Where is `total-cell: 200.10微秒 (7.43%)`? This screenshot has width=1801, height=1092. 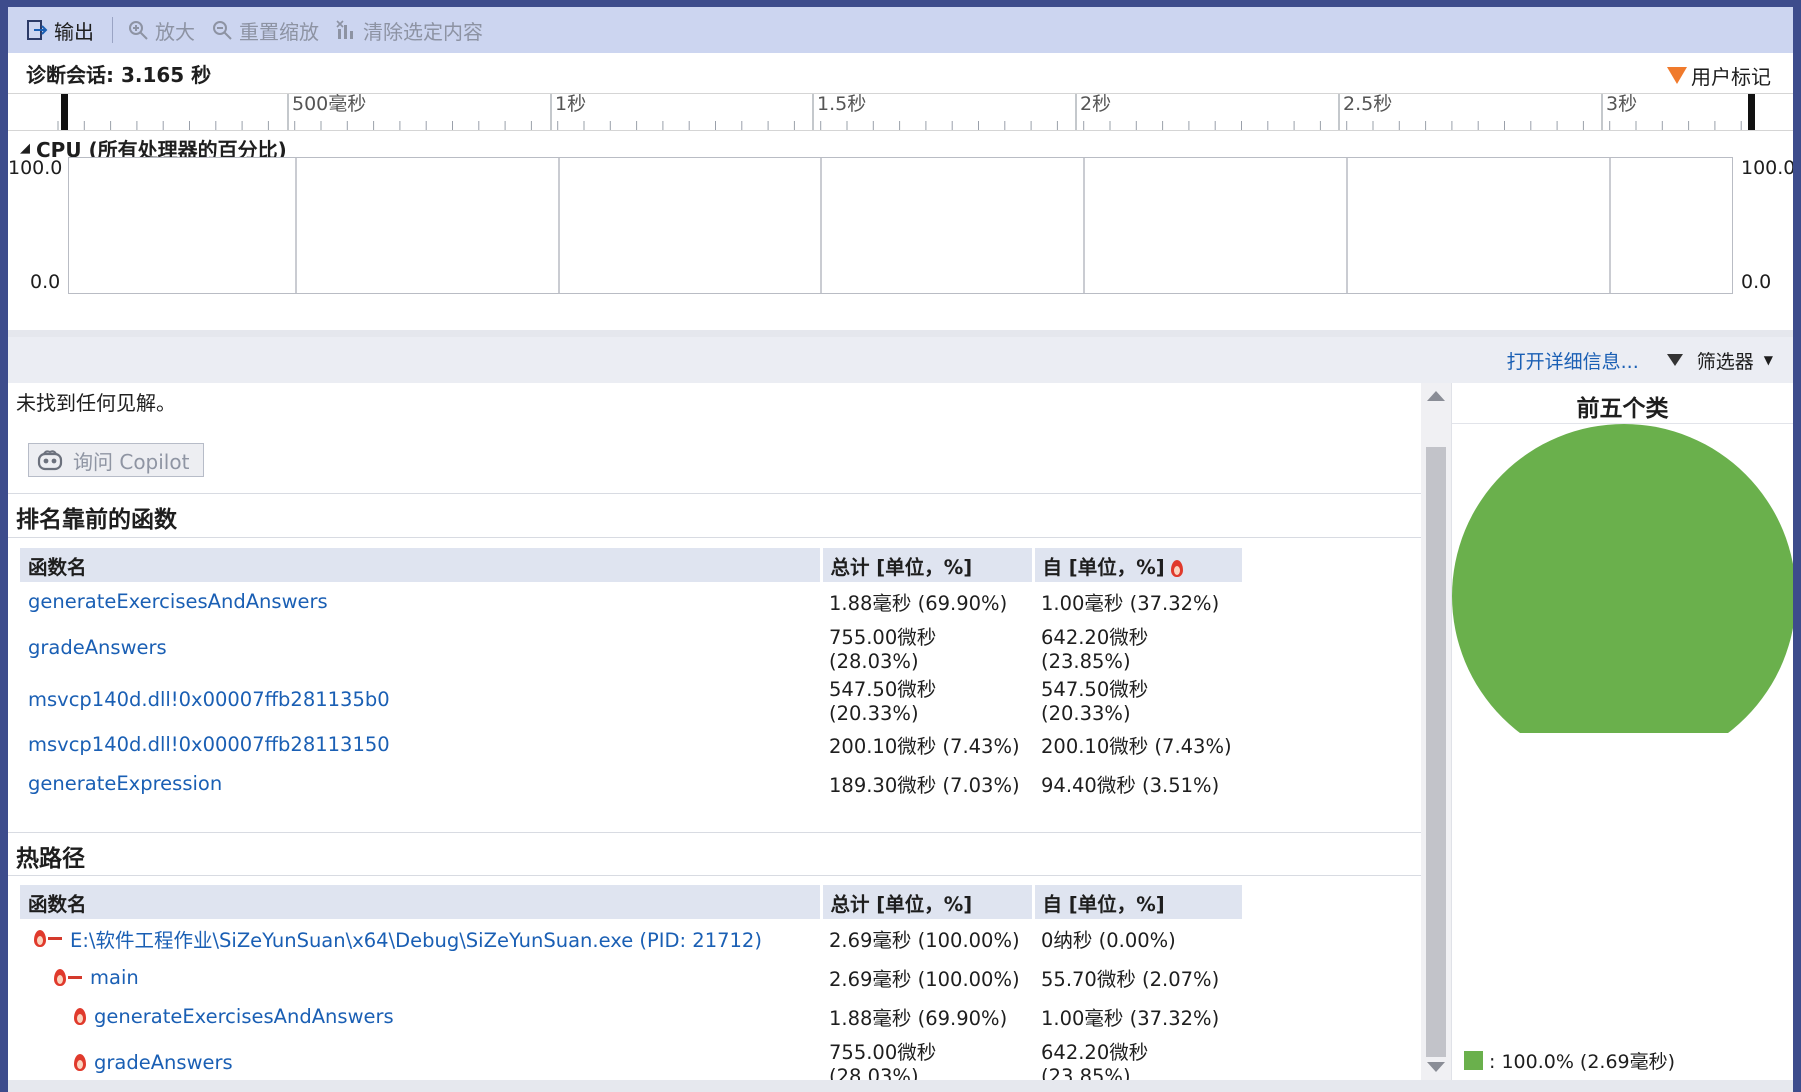 total-cell: 200.10微秒 (7.43%) is located at coordinates (924, 746).